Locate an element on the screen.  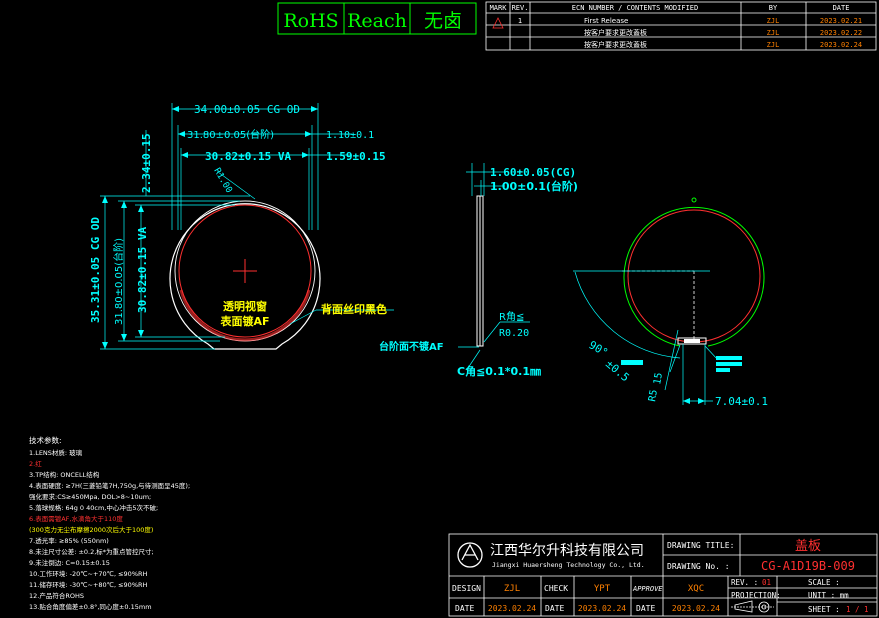
rev-row-2-date: 2023.02.22 is located at coordinates (841, 33).